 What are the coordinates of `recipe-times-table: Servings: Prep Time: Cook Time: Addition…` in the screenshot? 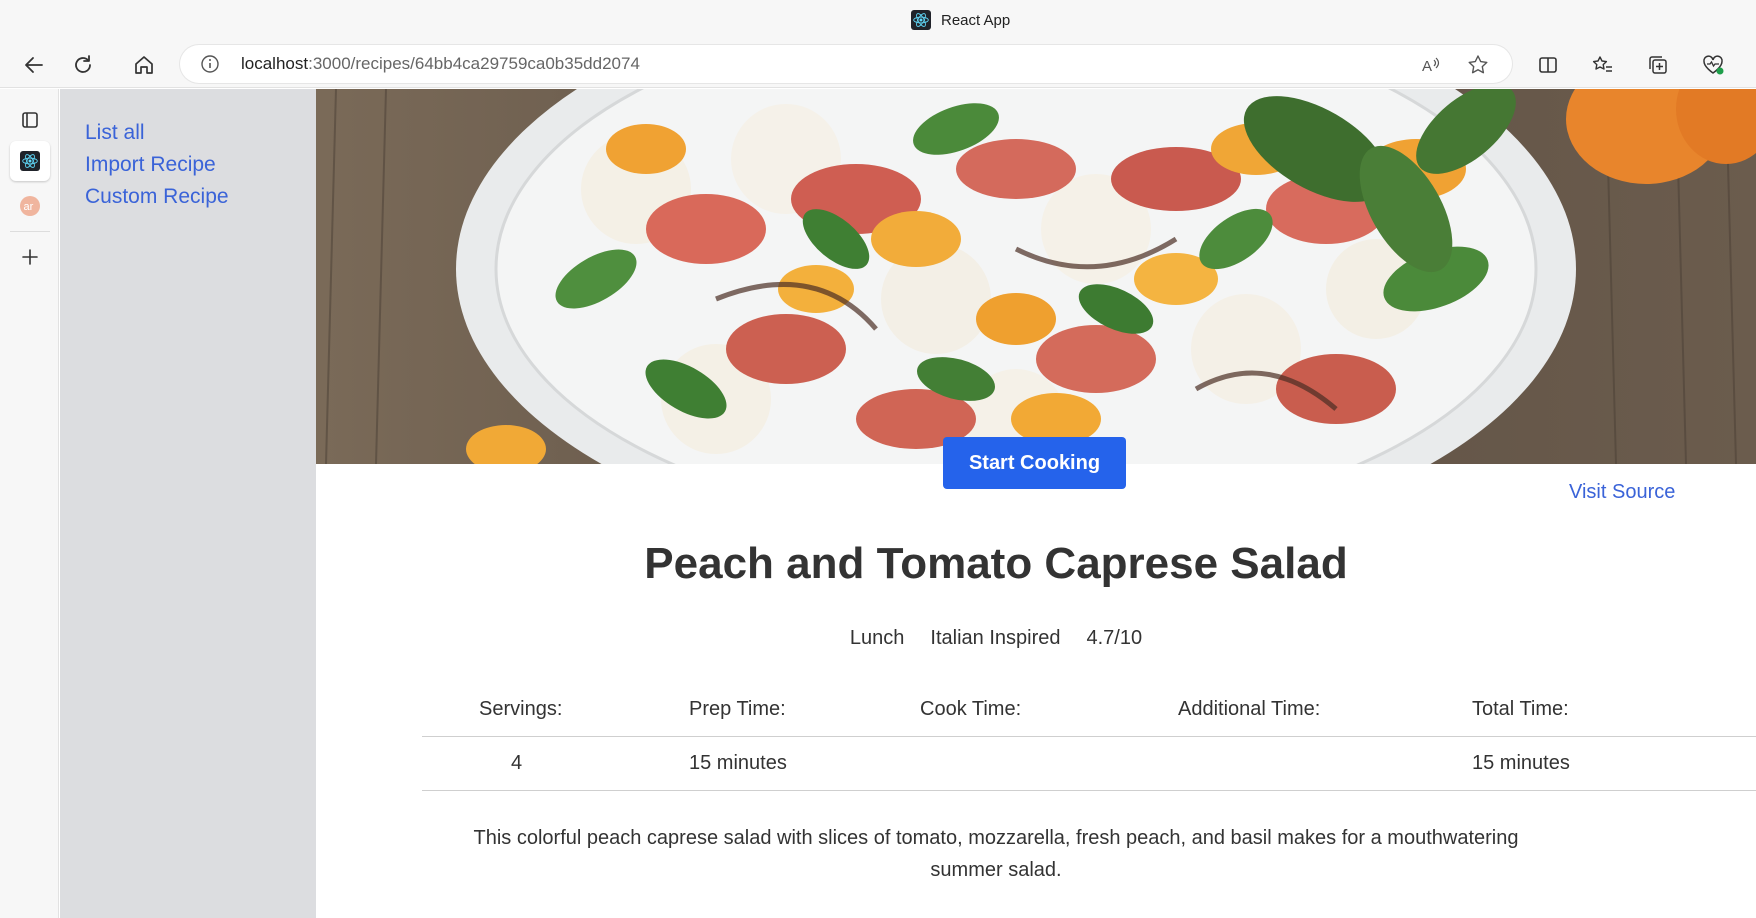 It's located at (1089, 737).